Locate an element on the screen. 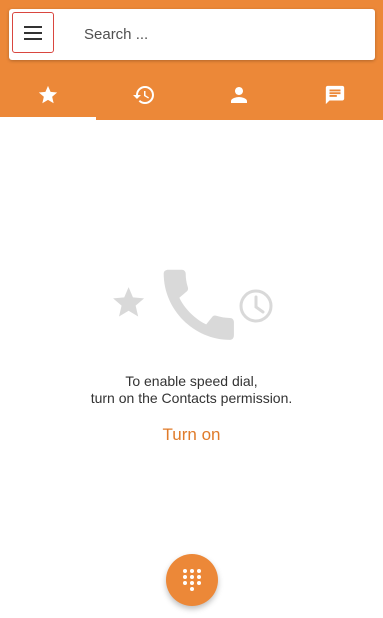 This screenshot has height=618, width=383. message-icon is located at coordinates (335, 95).